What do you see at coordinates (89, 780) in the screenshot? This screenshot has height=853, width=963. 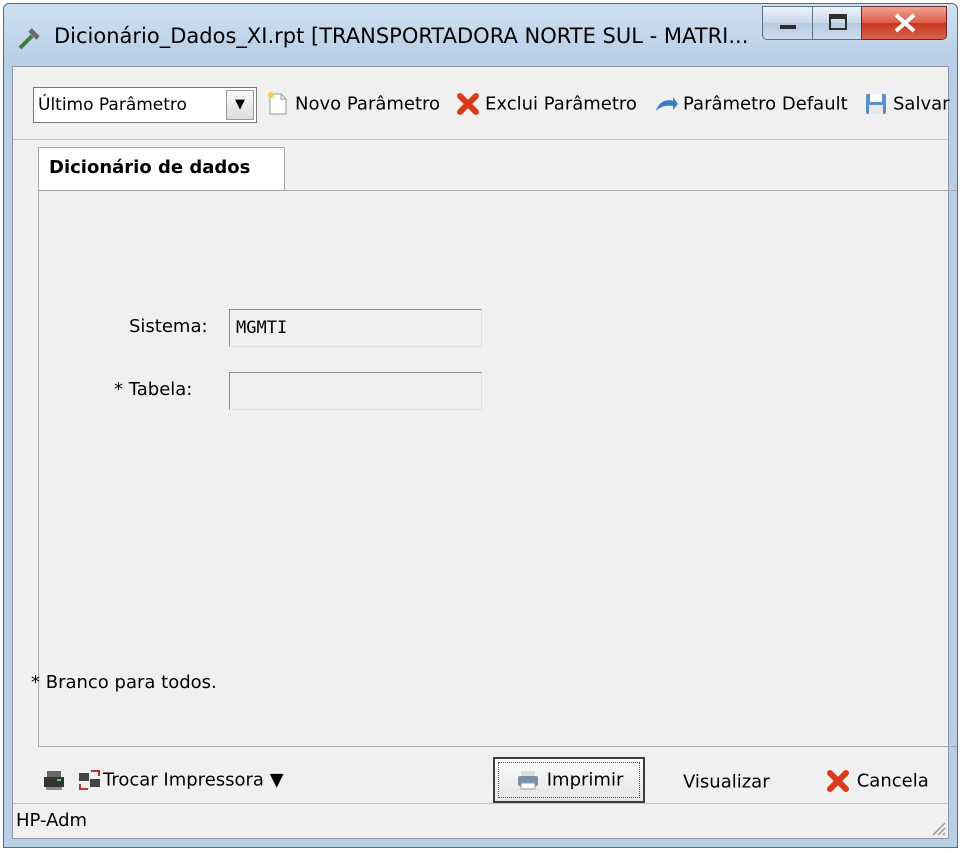 I see `swap-printer-icon` at bounding box center [89, 780].